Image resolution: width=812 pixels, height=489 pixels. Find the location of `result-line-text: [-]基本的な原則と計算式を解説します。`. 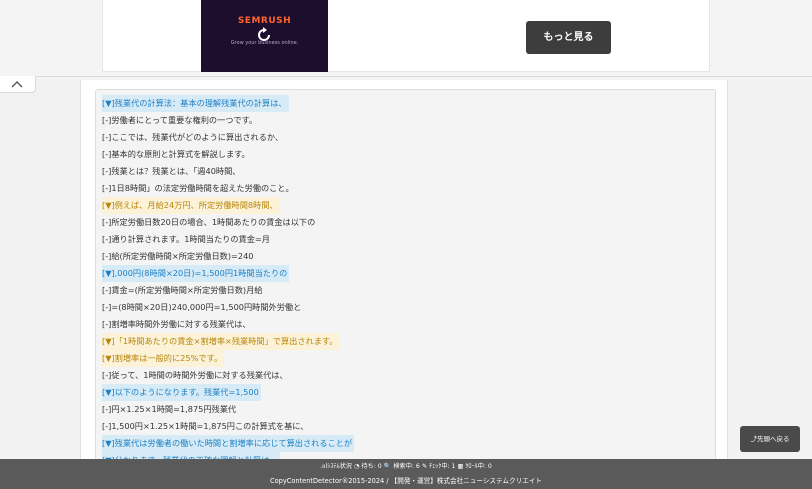

result-line-text: [-]基本的な原則と計算式を解説します。 is located at coordinates (176, 154).